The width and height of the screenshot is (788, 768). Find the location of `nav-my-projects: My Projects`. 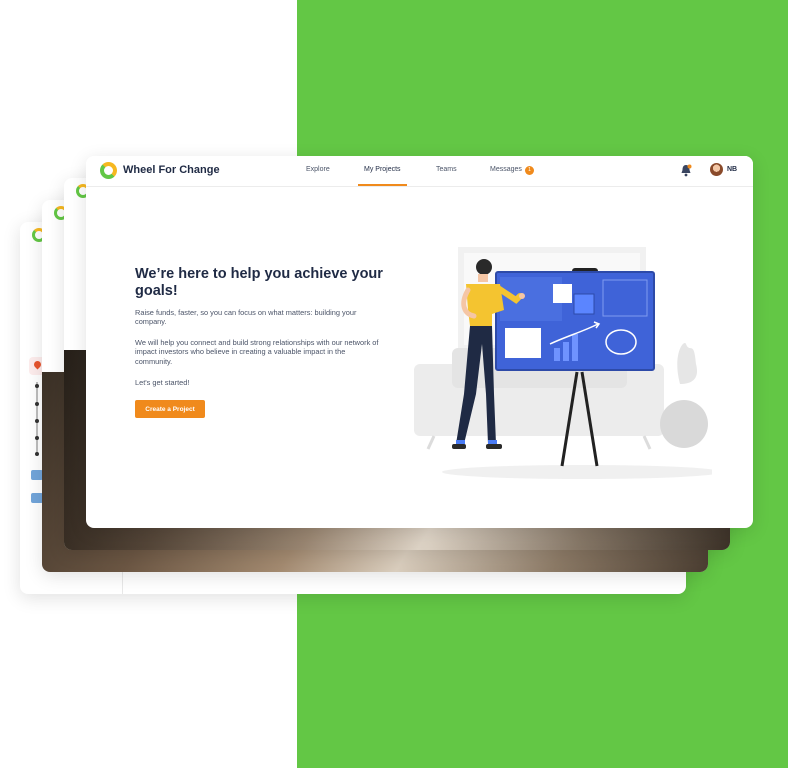

nav-my-projects: My Projects is located at coordinates (382, 169).